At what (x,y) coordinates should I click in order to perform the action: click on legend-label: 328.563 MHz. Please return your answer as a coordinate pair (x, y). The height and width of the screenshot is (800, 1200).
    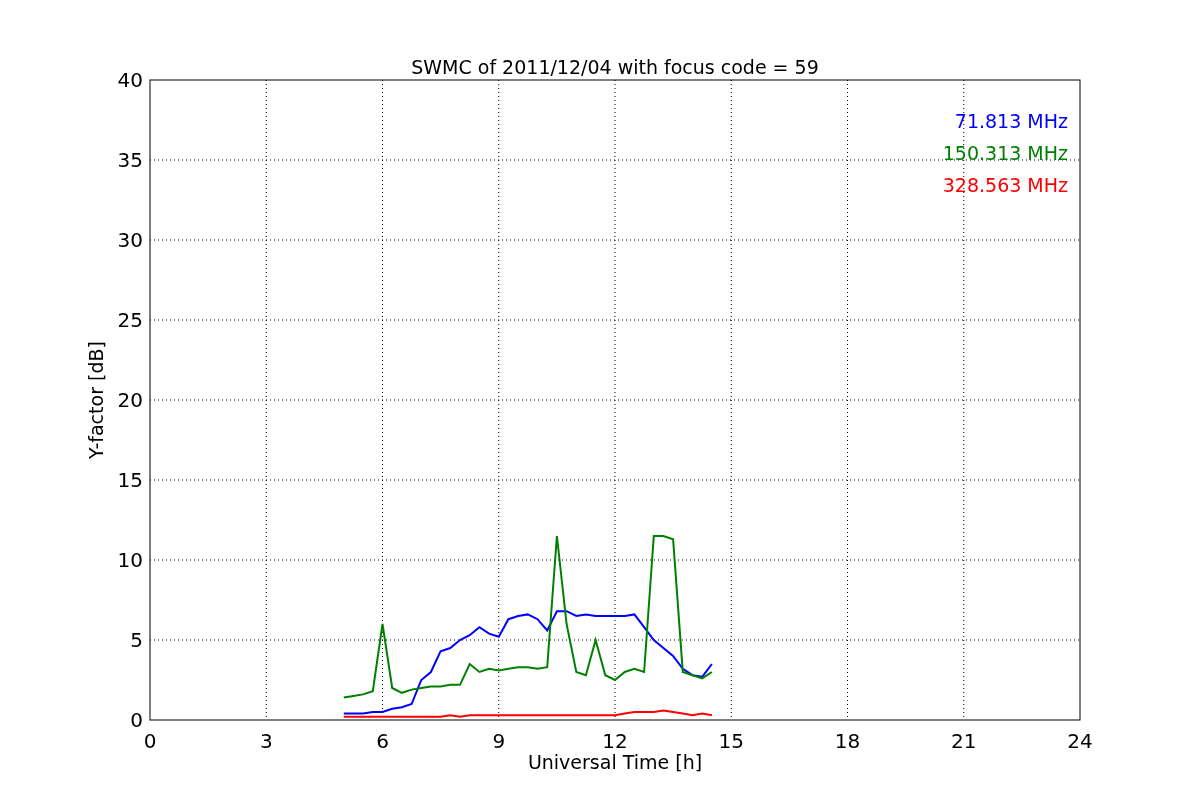
    Looking at the image, I should click on (1005, 185).